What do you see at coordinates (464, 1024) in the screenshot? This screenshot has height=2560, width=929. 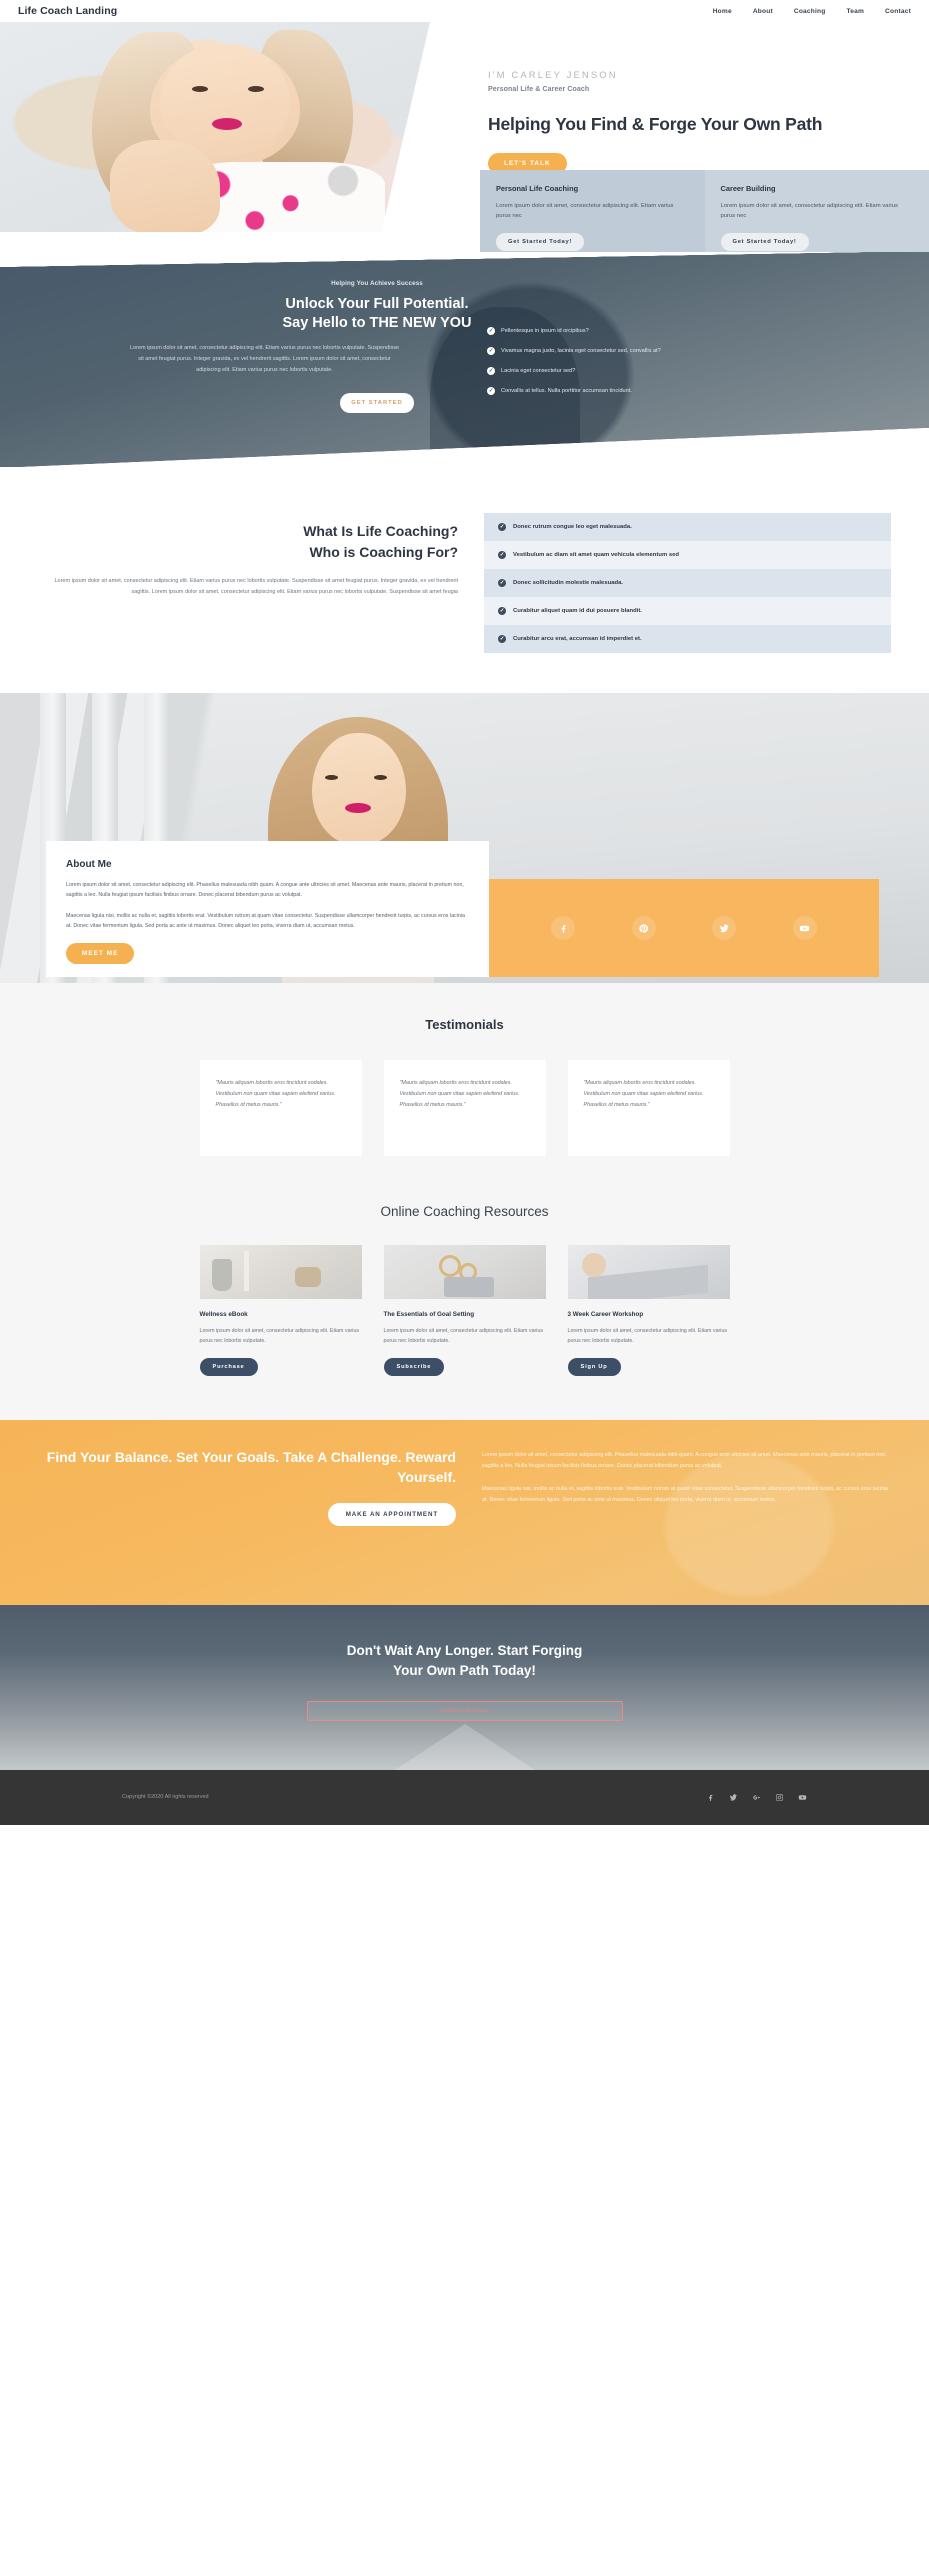 I see `testimonials-title: Testimonials` at bounding box center [464, 1024].